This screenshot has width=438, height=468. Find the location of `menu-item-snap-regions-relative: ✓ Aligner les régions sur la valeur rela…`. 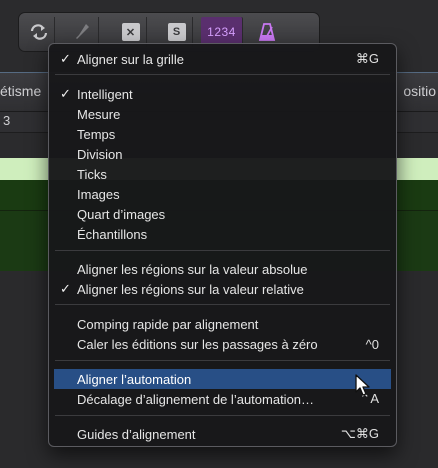

menu-item-snap-regions-relative: ✓ Aligner les régions sur la valeur rela… is located at coordinates (222, 289).